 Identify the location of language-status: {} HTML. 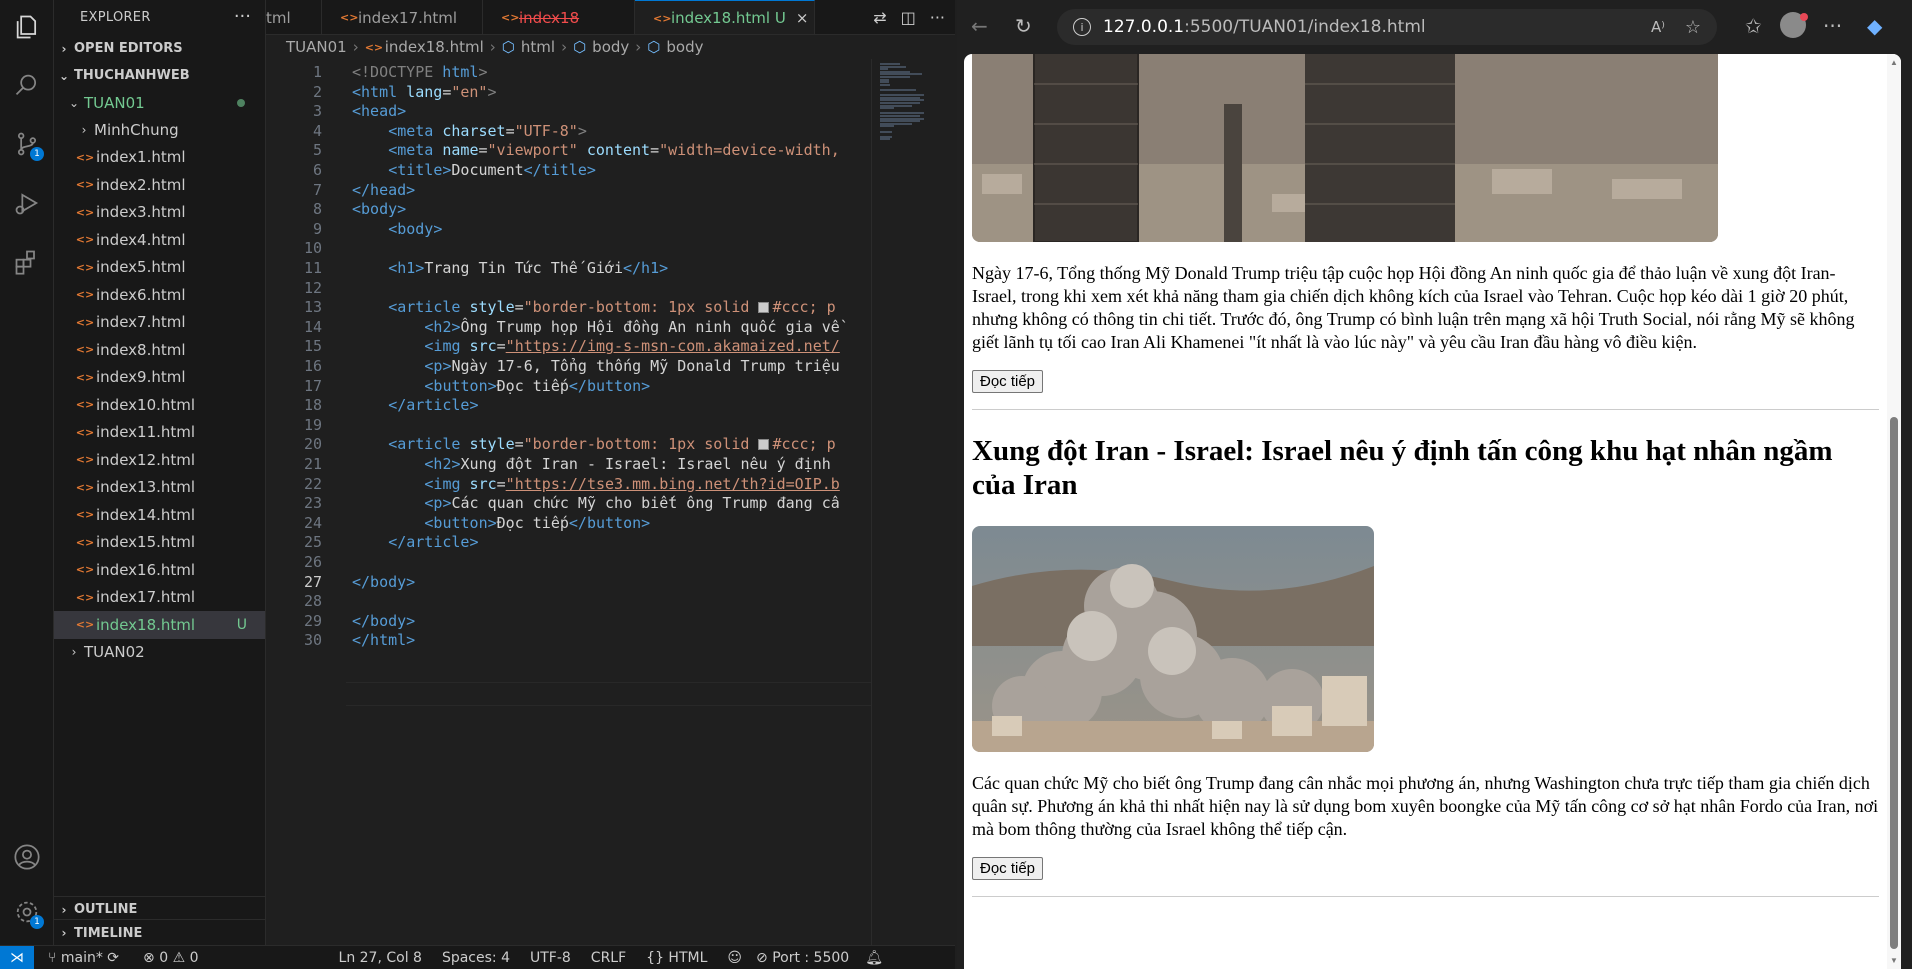
(676, 958).